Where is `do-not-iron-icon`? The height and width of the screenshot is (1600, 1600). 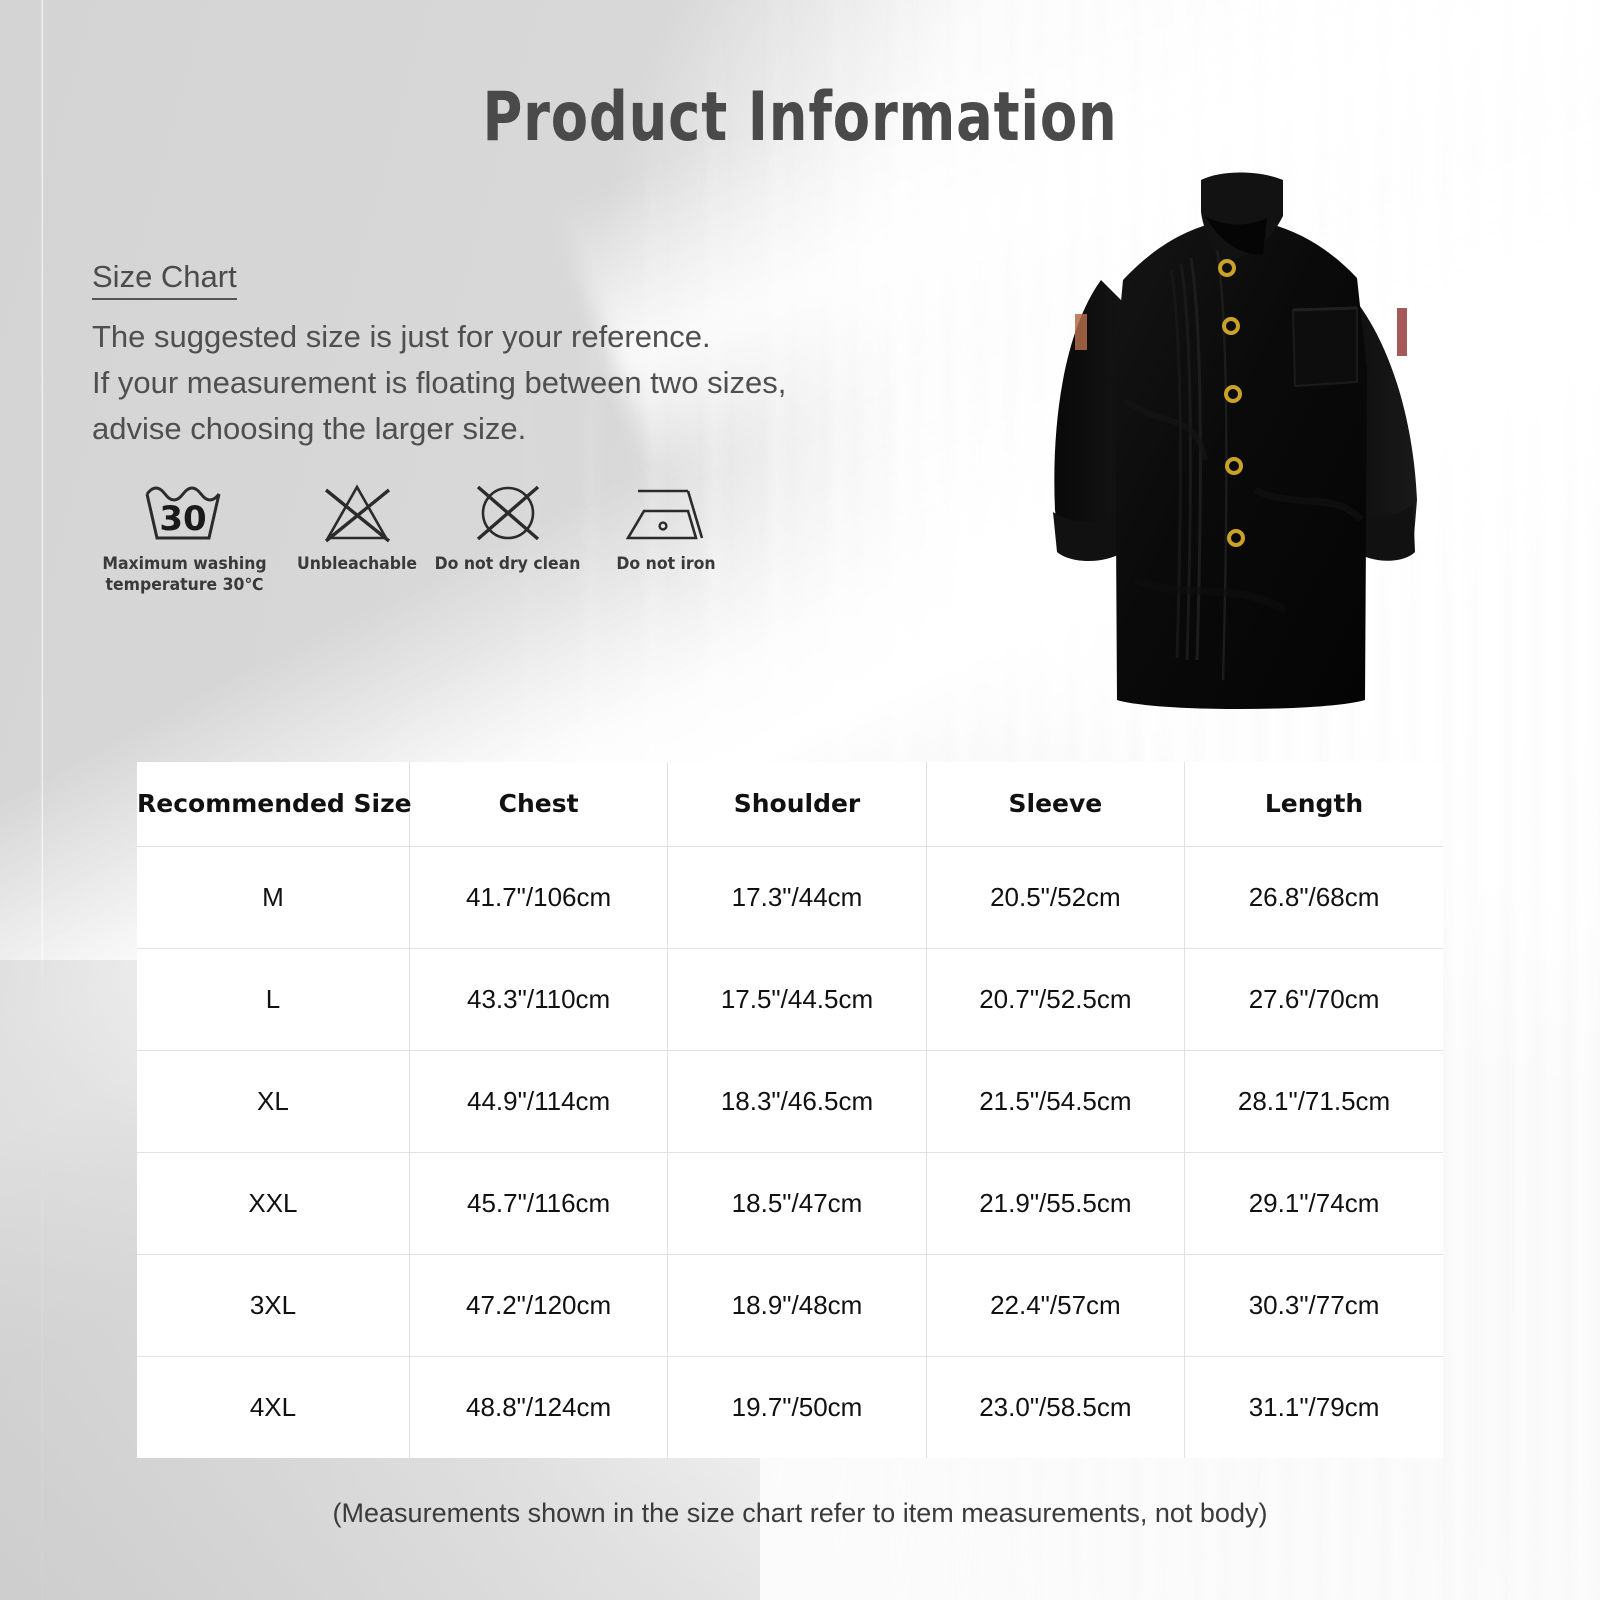
do-not-iron-icon is located at coordinates (666, 511).